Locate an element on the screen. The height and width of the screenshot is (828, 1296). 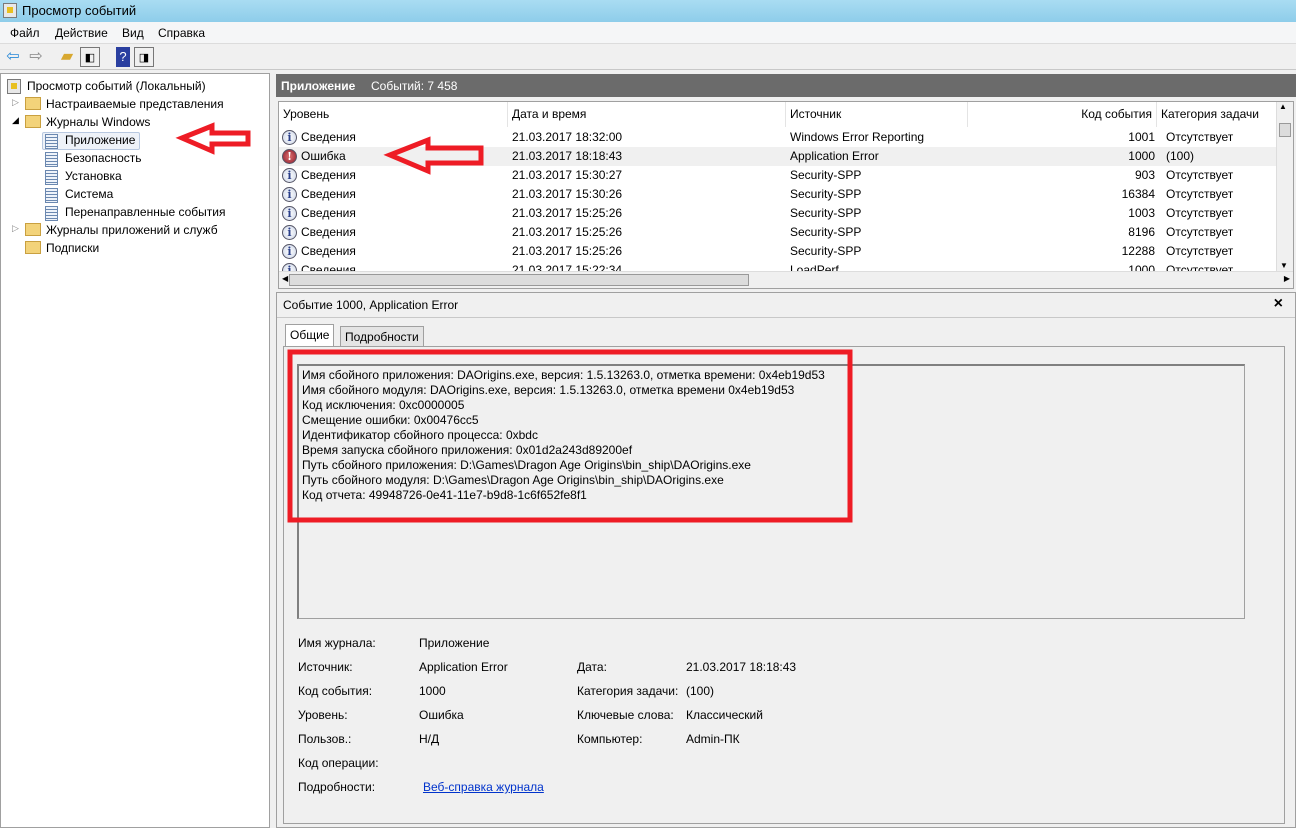
show-tree-icon: ◧ is located at coordinates (90, 57).